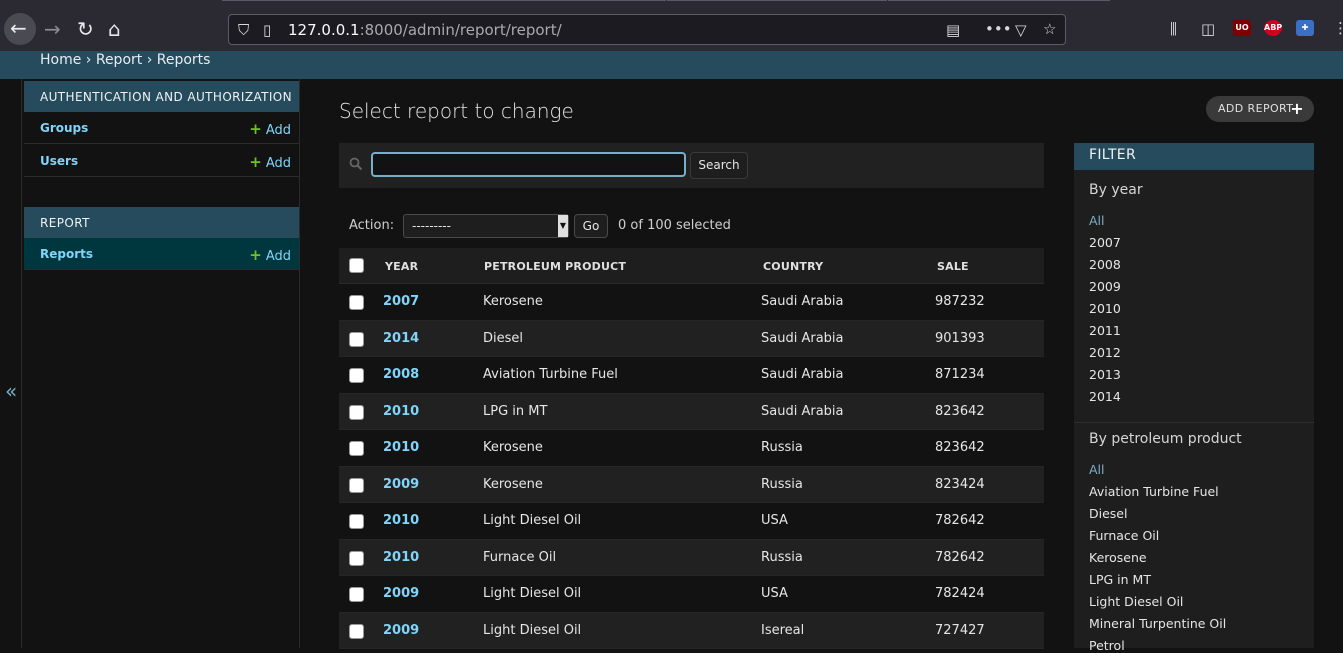  What do you see at coordinates (691, 411) in the screenshot?
I see `table-row: 2010 LPG in MT Saudi Arabia 823642` at bounding box center [691, 411].